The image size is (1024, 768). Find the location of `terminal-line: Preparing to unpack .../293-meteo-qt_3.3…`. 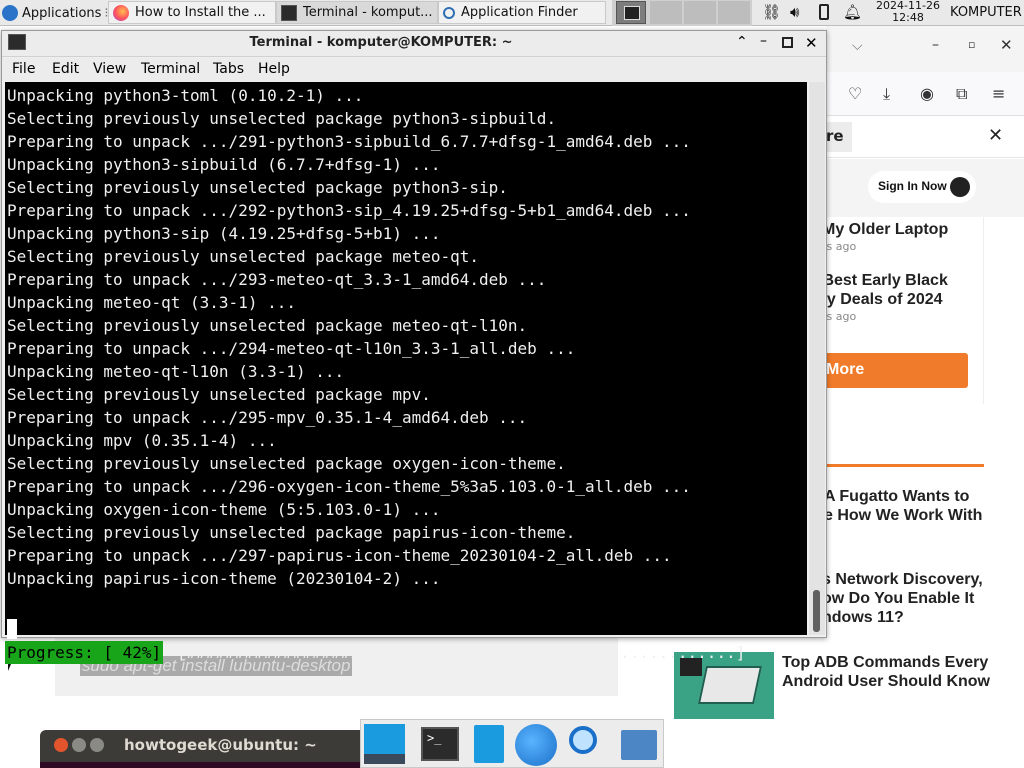

terminal-line: Preparing to unpack .../293-meteo-qt_3.3… is located at coordinates (277, 279).